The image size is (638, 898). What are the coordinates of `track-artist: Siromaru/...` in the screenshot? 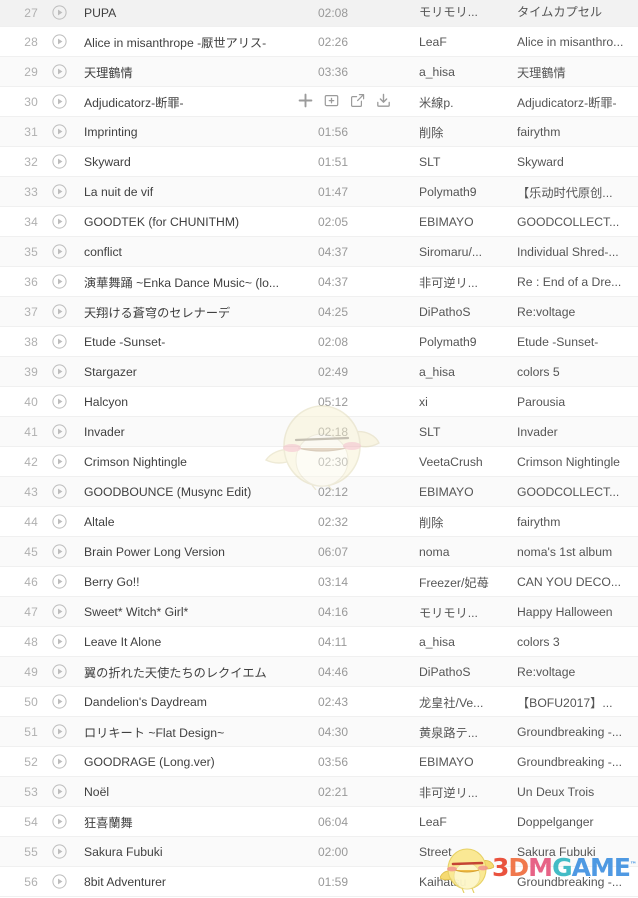 It's located at (468, 252).